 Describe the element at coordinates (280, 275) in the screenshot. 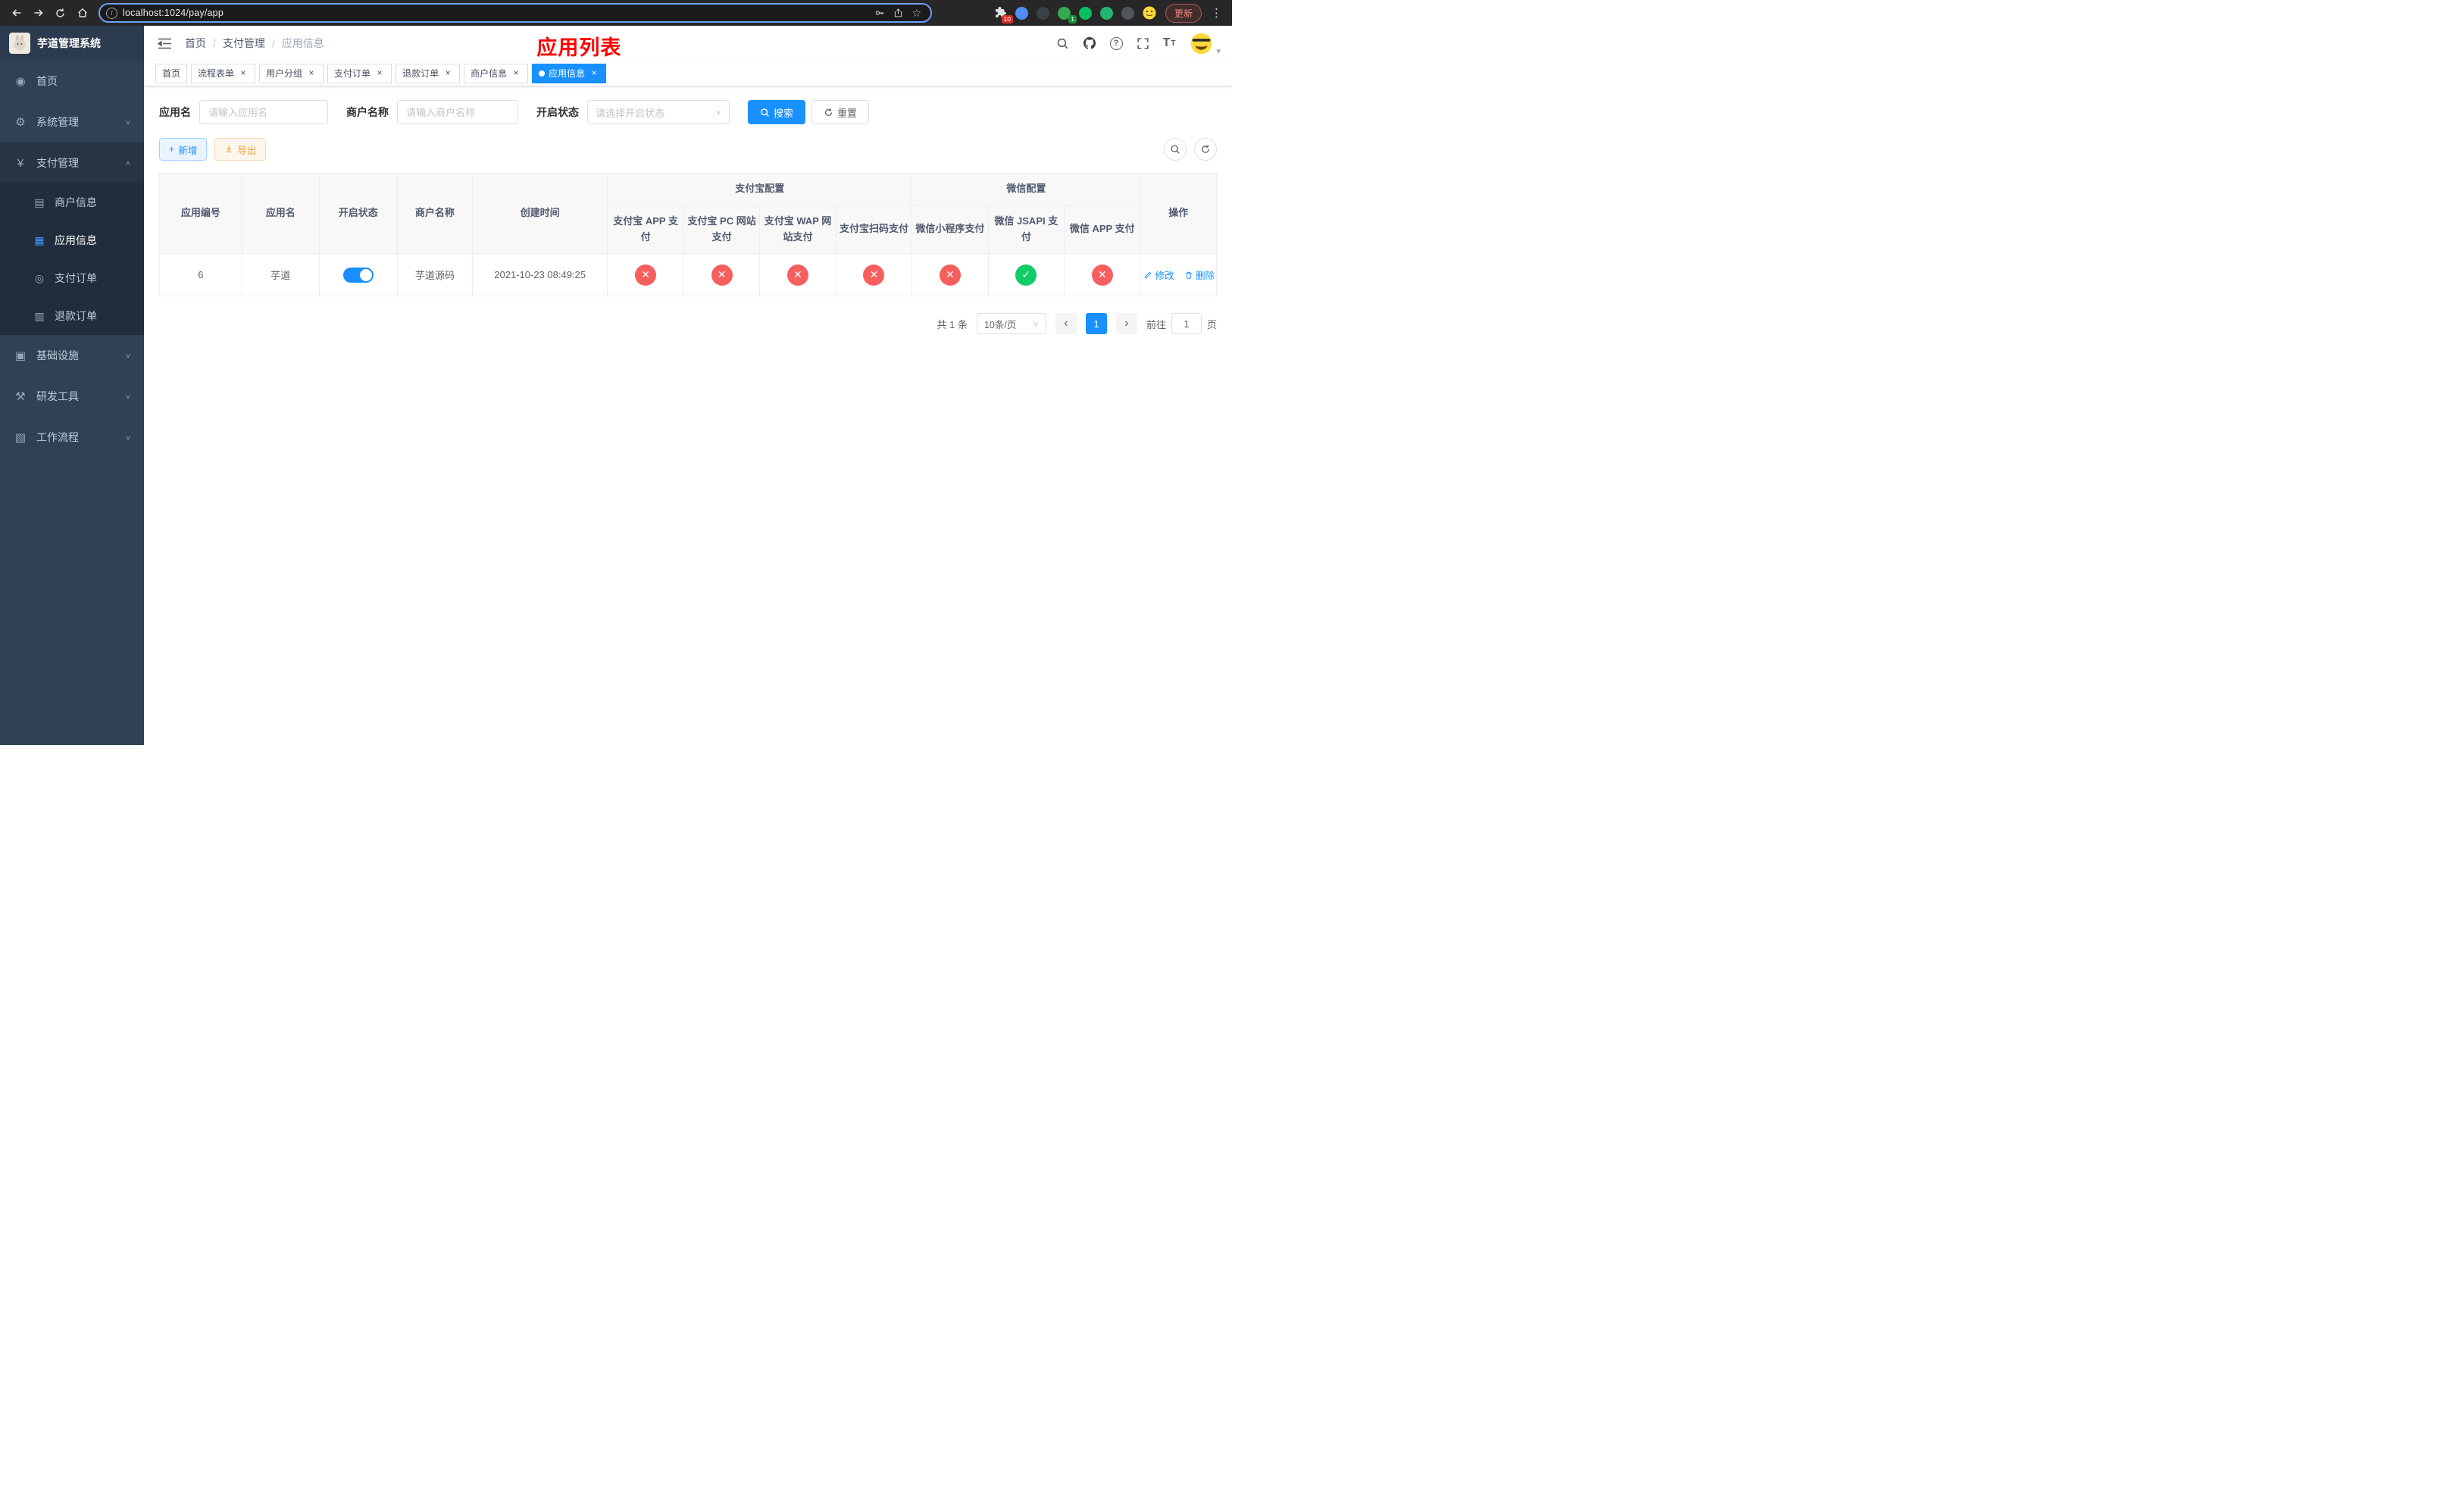

I see `cell-app-name: 芋道` at that location.